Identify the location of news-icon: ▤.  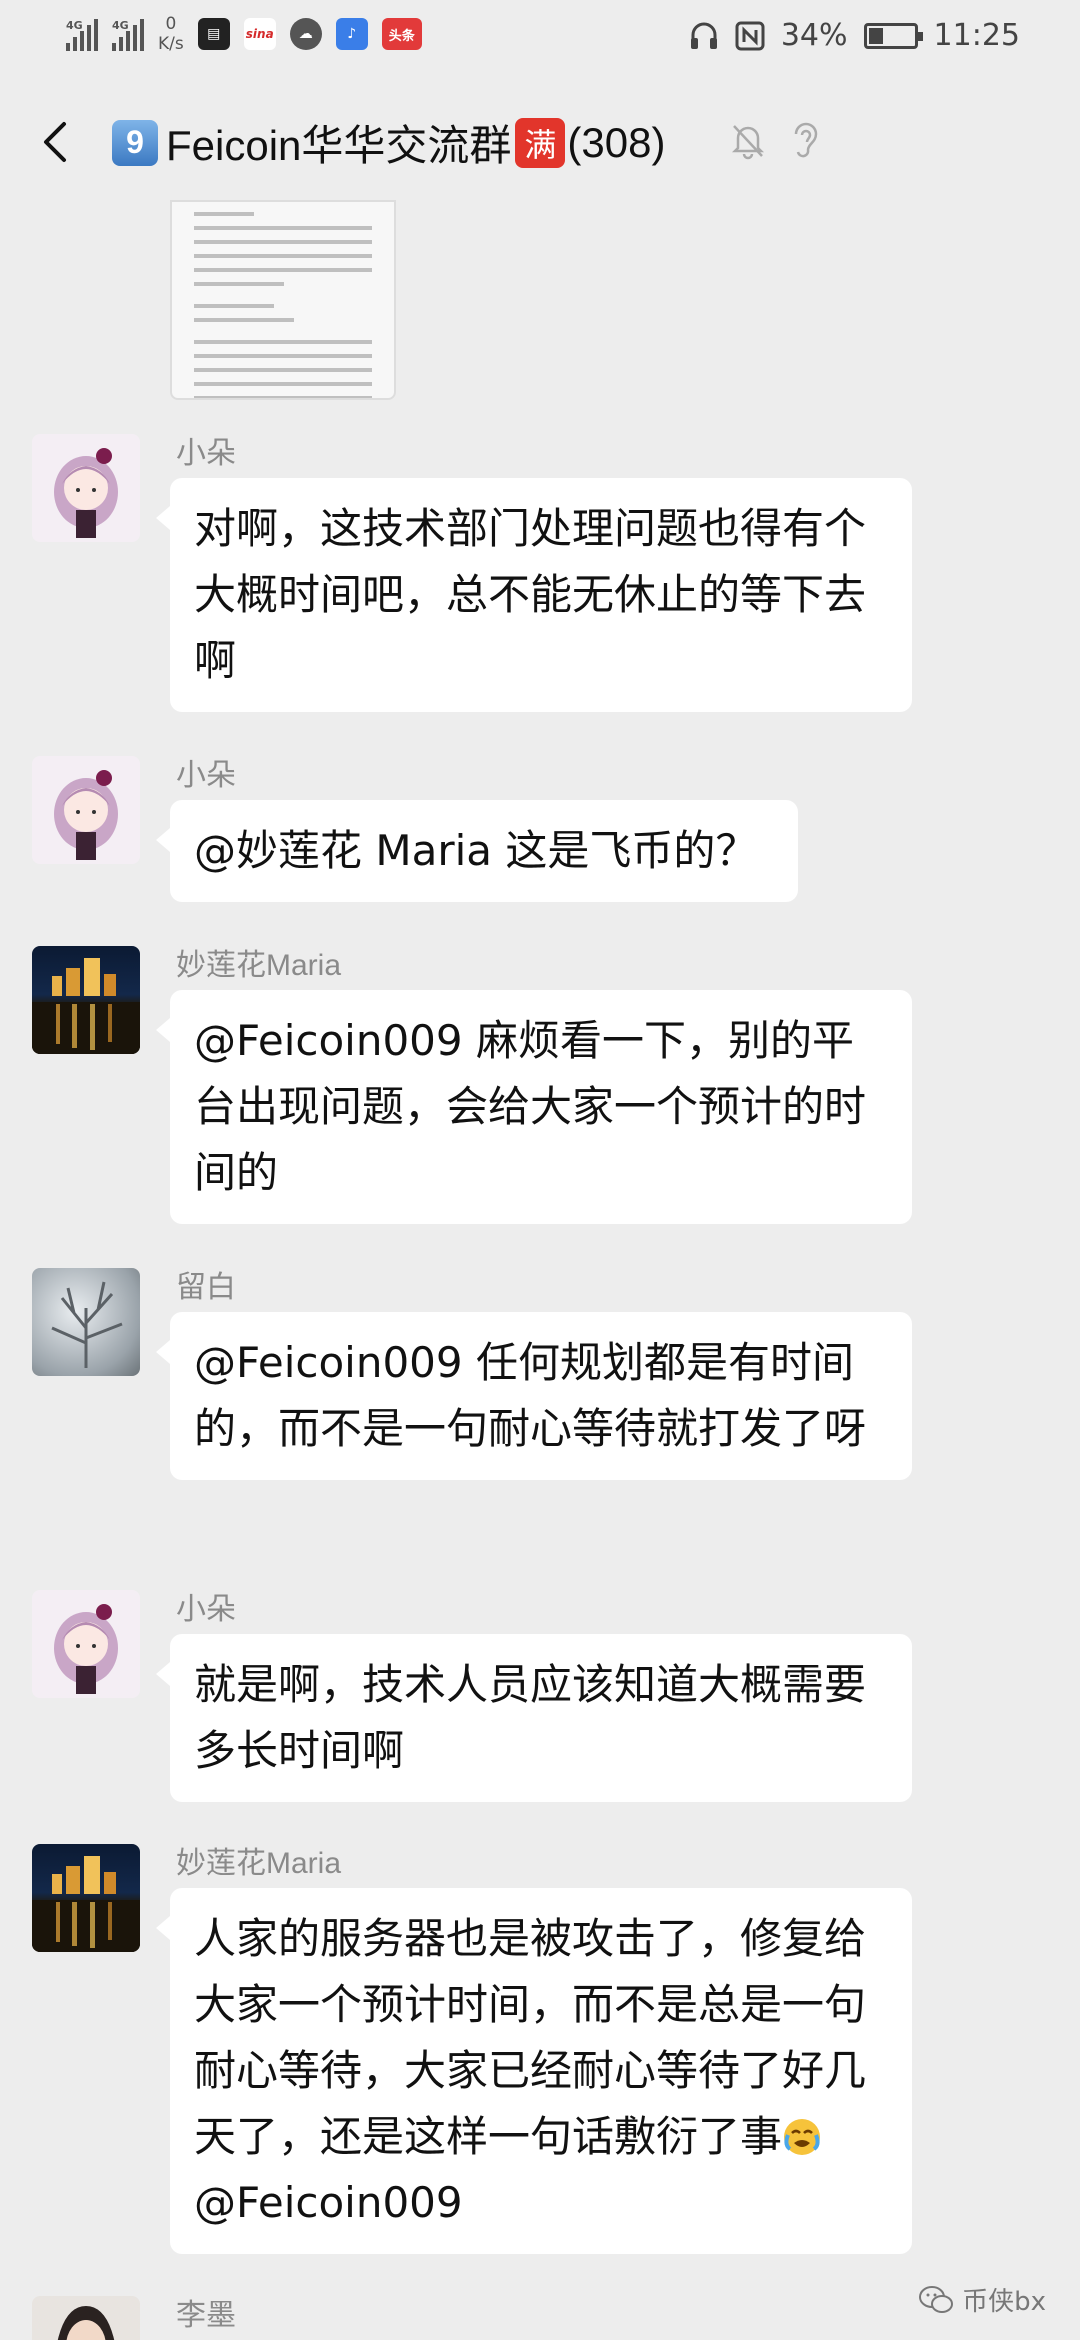
(213, 34).